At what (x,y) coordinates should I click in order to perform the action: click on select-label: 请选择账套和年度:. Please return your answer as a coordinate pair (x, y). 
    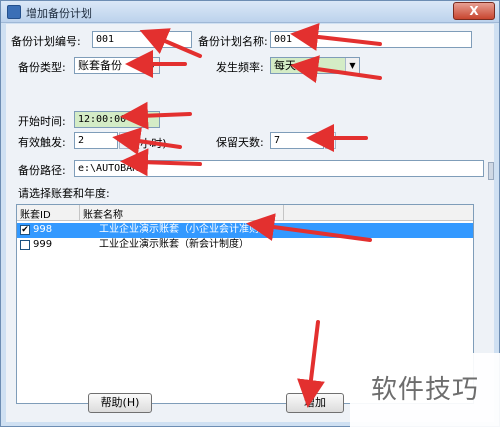
    Looking at the image, I should click on (64, 193).